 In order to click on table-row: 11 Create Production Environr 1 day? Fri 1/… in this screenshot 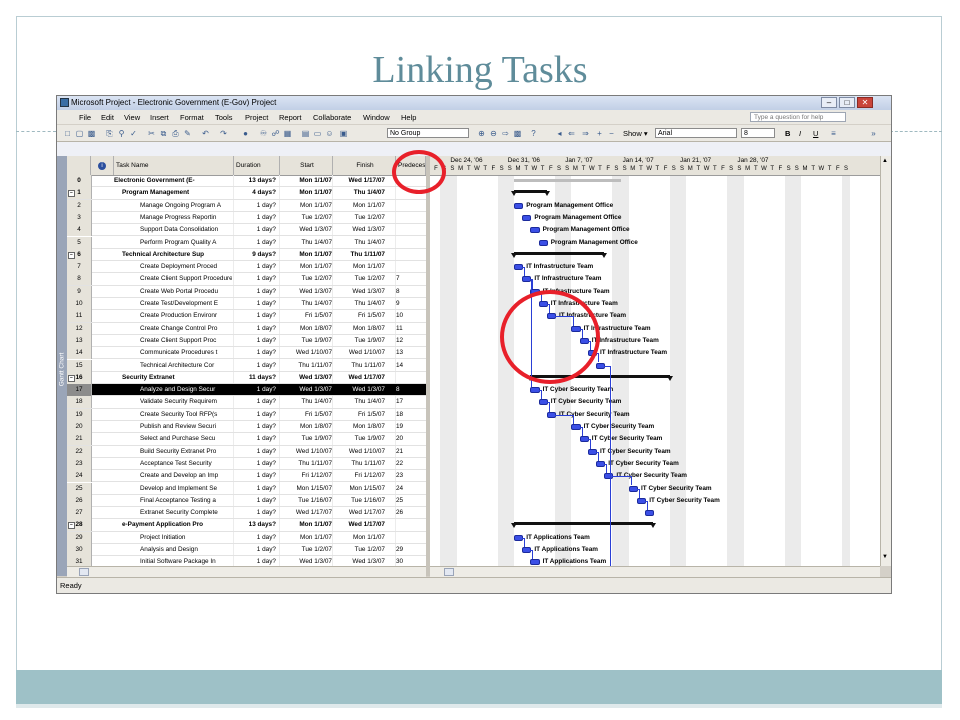, I will do `click(246, 316)`.